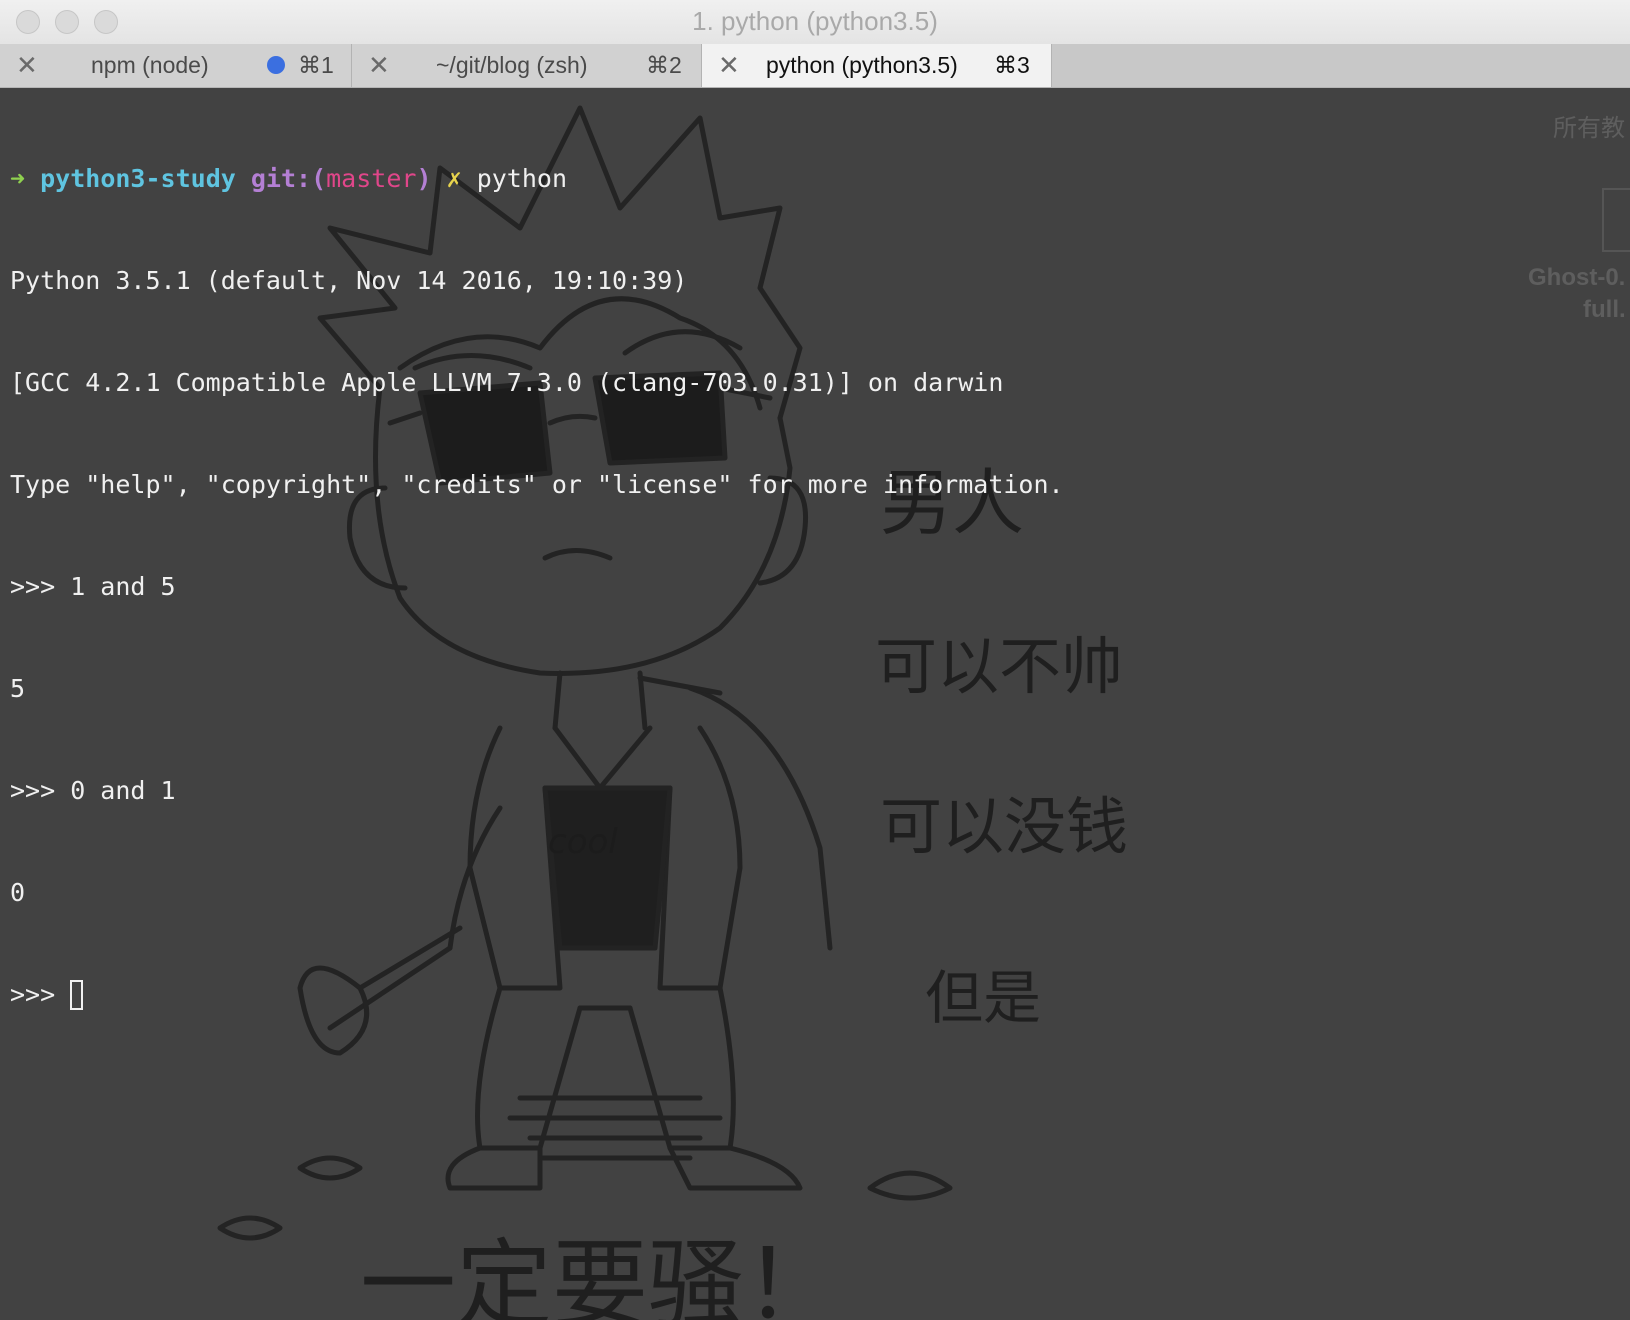 The image size is (1630, 1320). I want to click on python-prompt: >>>, so click(40, 994).